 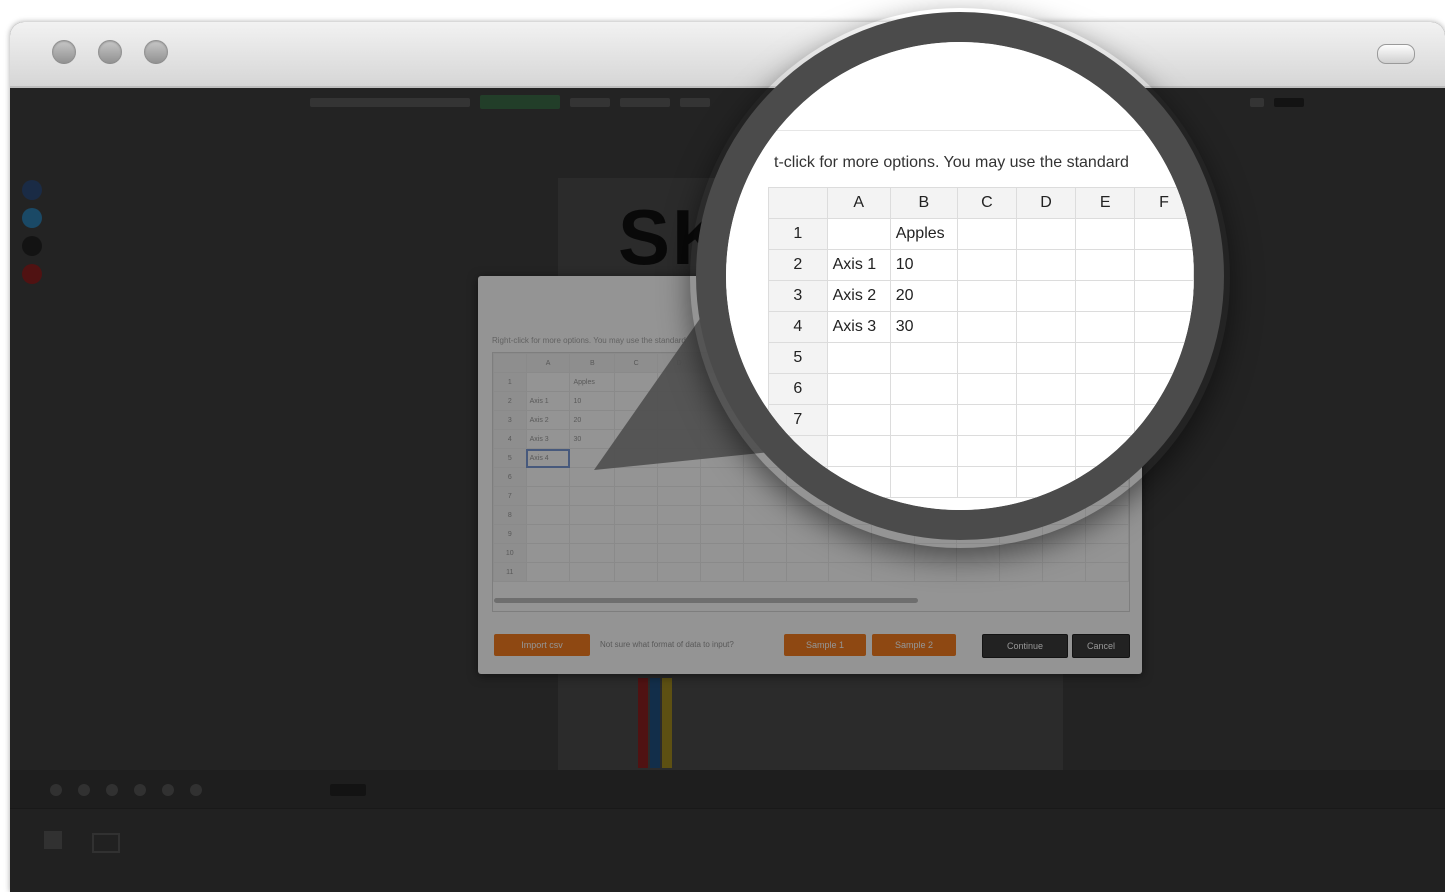 What do you see at coordinates (110, 52) in the screenshot?
I see `minimize-icon` at bounding box center [110, 52].